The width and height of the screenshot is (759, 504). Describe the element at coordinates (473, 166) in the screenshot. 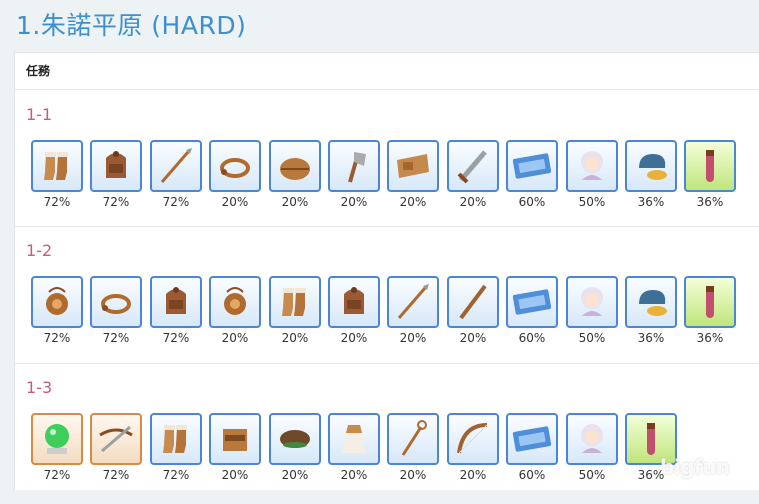

I see `sword-icon` at that location.